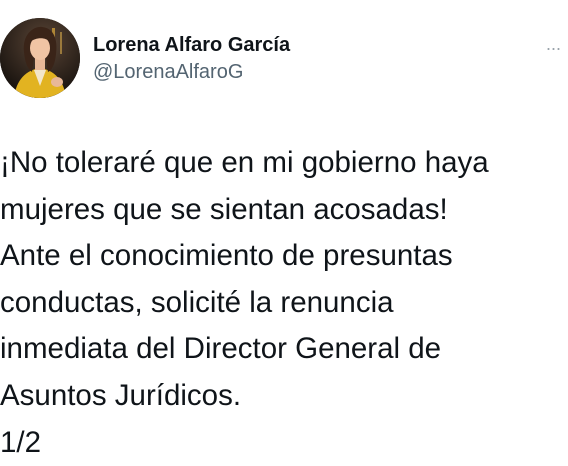 The width and height of the screenshot is (568, 466). Describe the element at coordinates (191, 45) in the screenshot. I see `author-display-name: Lorena Alfaro García` at that location.